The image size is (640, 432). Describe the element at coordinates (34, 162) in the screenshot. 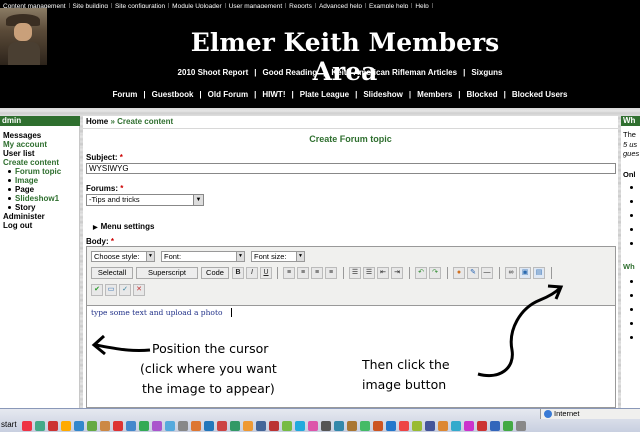

I see `sidebar-item-create-content: Create content` at that location.